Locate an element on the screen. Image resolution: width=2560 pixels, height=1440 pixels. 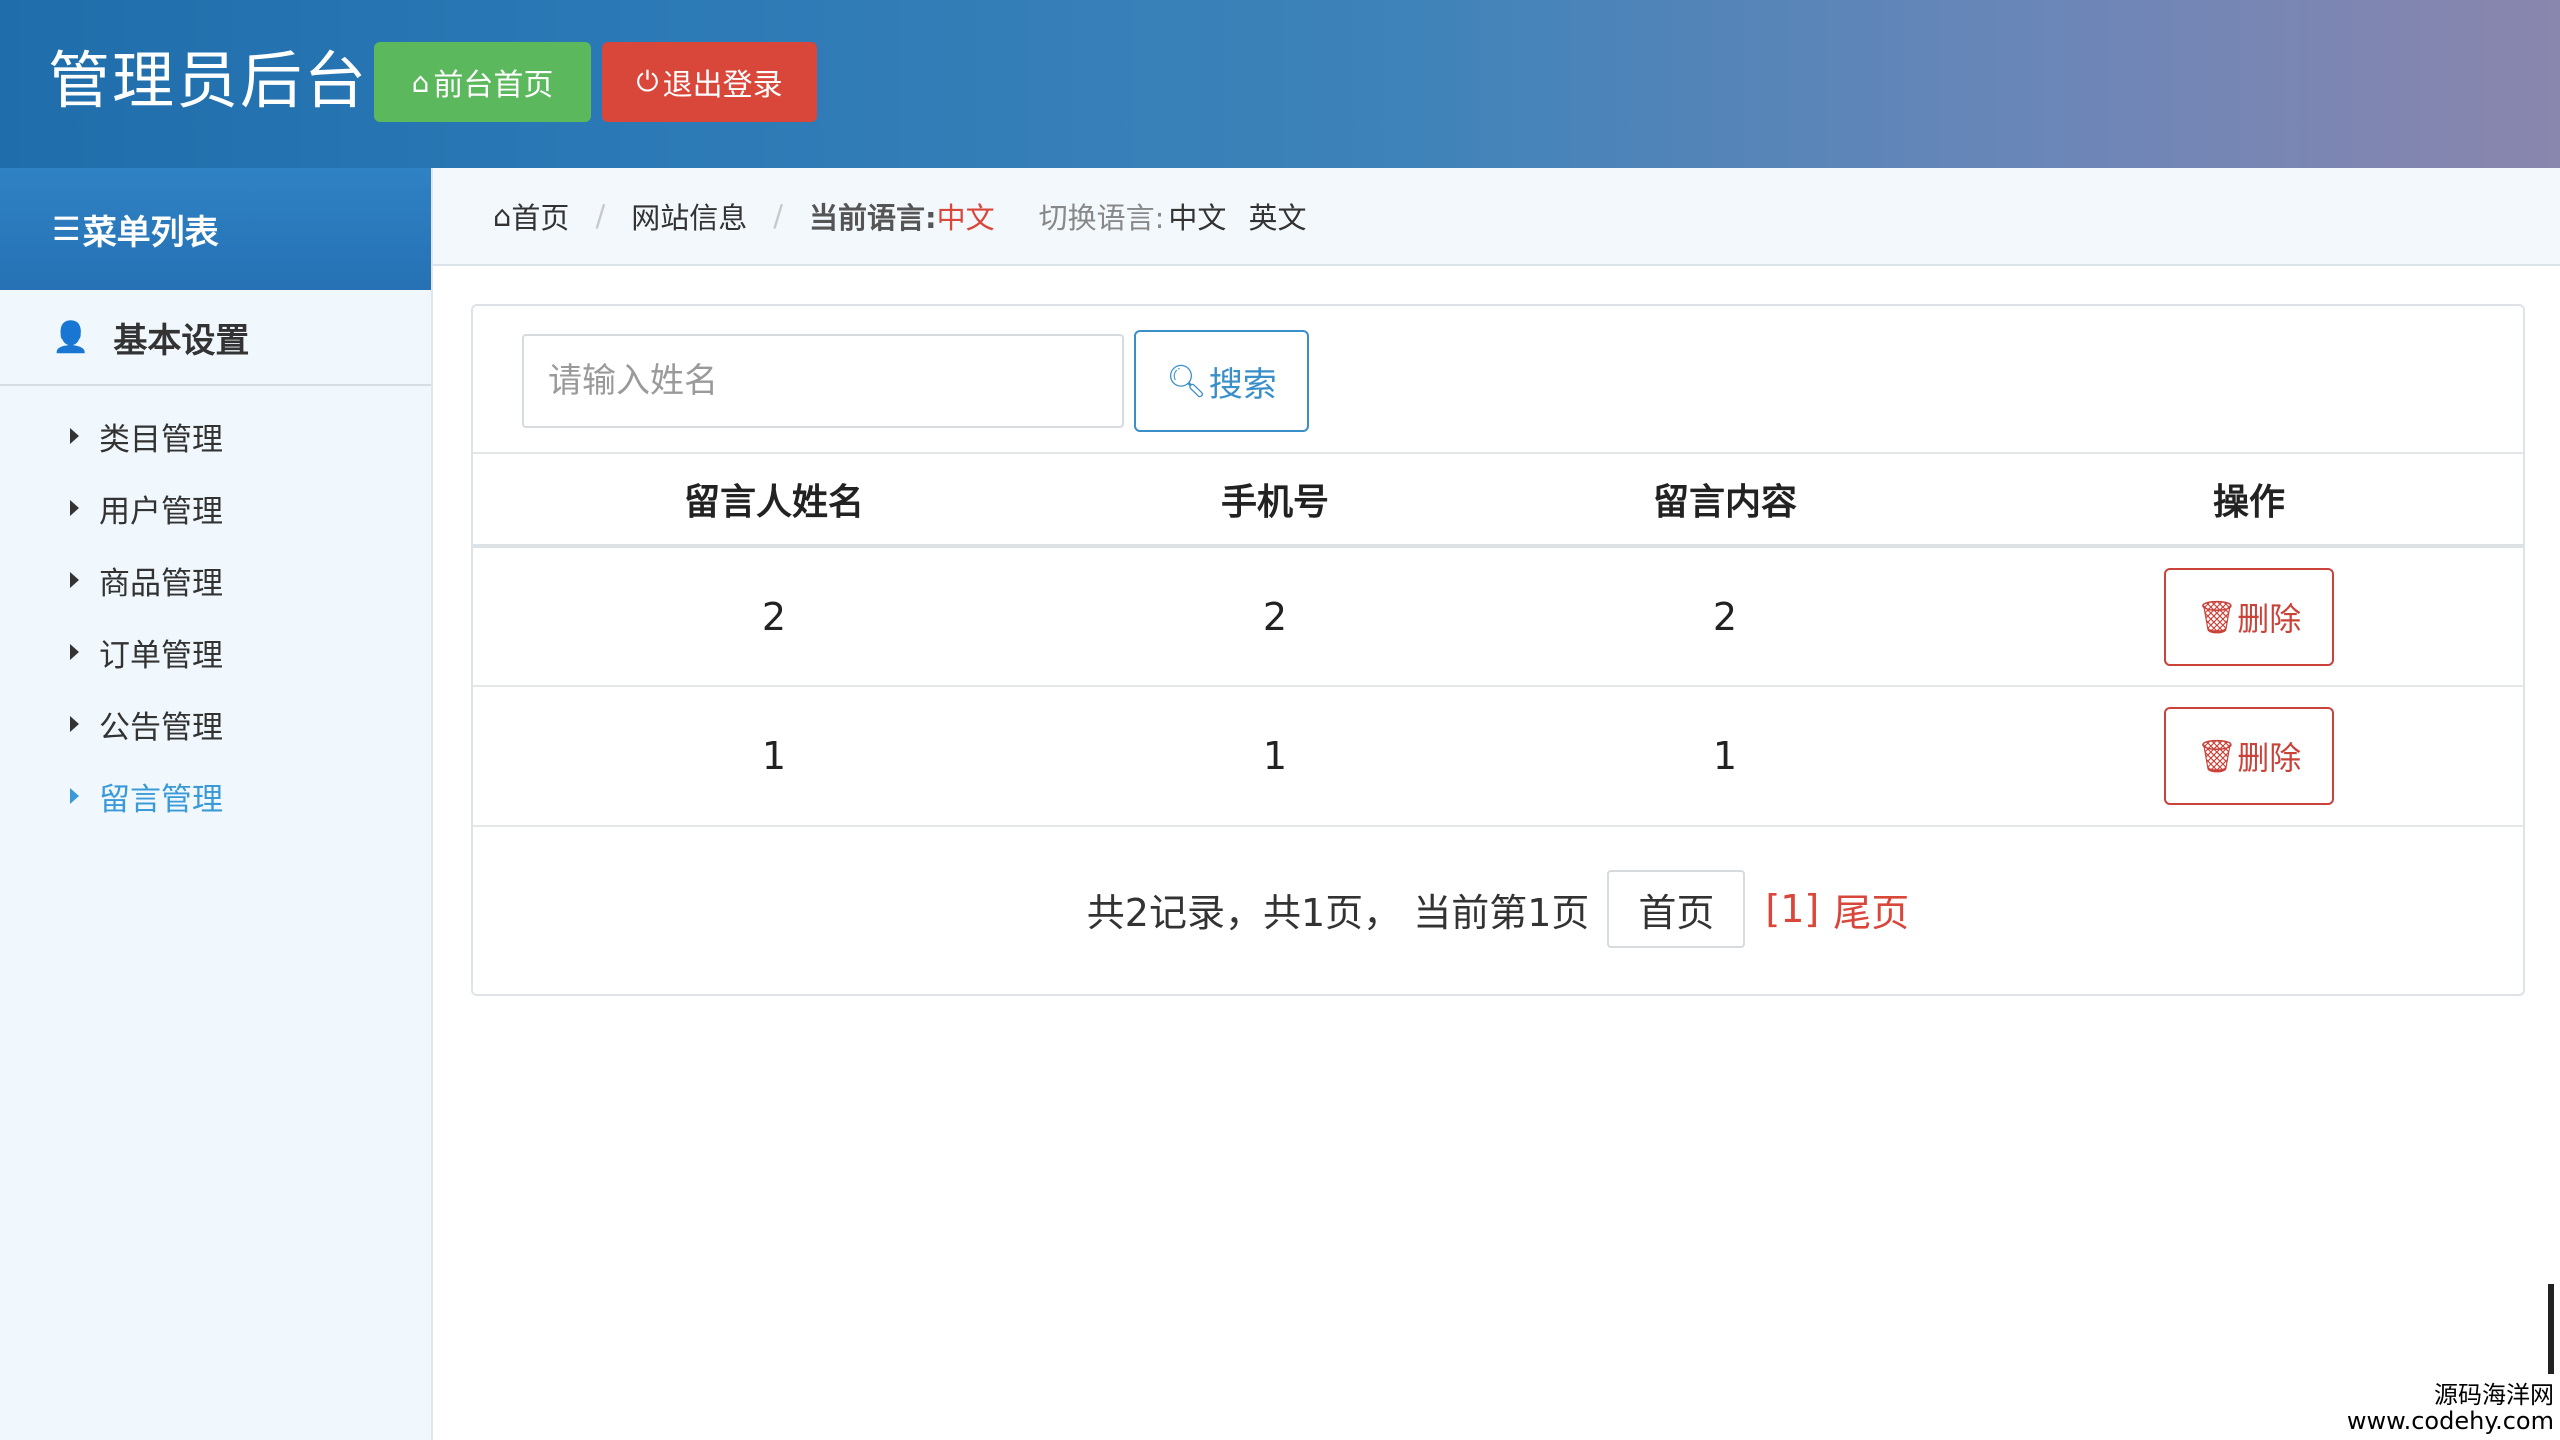
current-page-link: [1] is located at coordinates (1792, 909).